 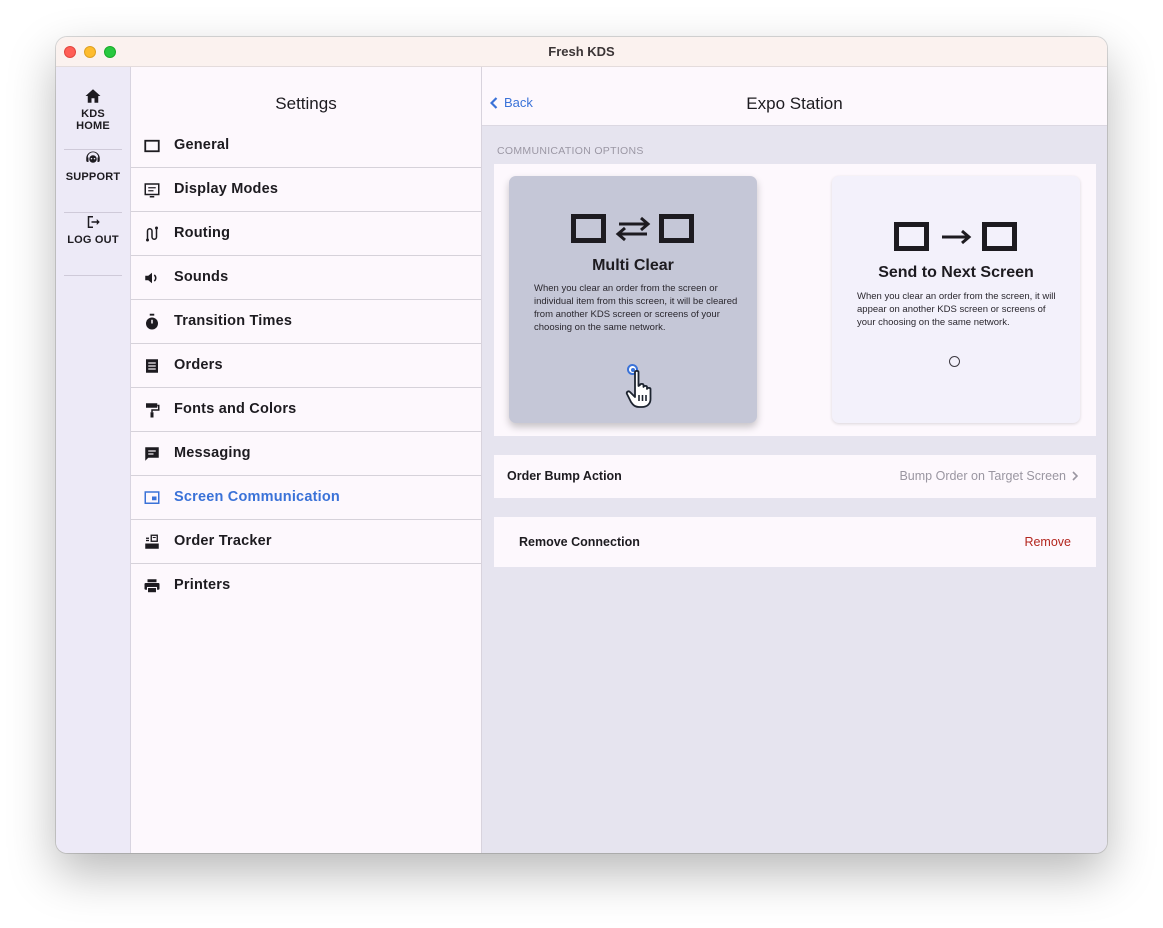 What do you see at coordinates (306, 585) in the screenshot?
I see `menu-item-printers: Printers` at bounding box center [306, 585].